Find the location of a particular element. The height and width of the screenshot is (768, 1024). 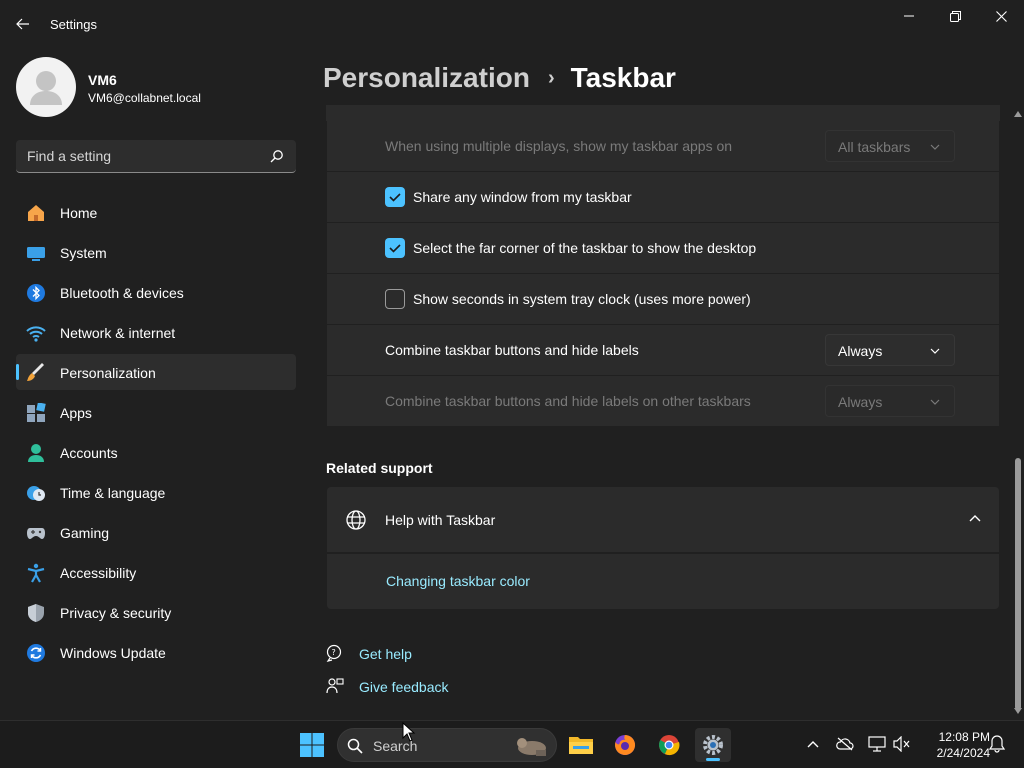

onedrive-status is located at coordinates (845, 744).